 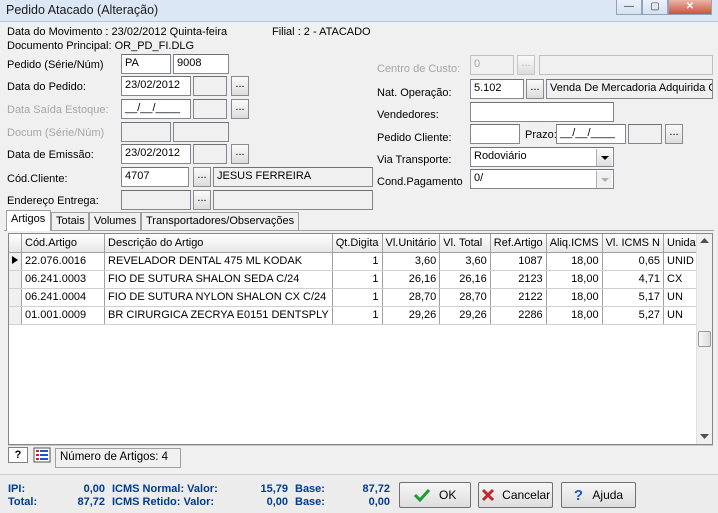 What do you see at coordinates (598, 495) in the screenshot?
I see `help-button: ? Ajuda` at bounding box center [598, 495].